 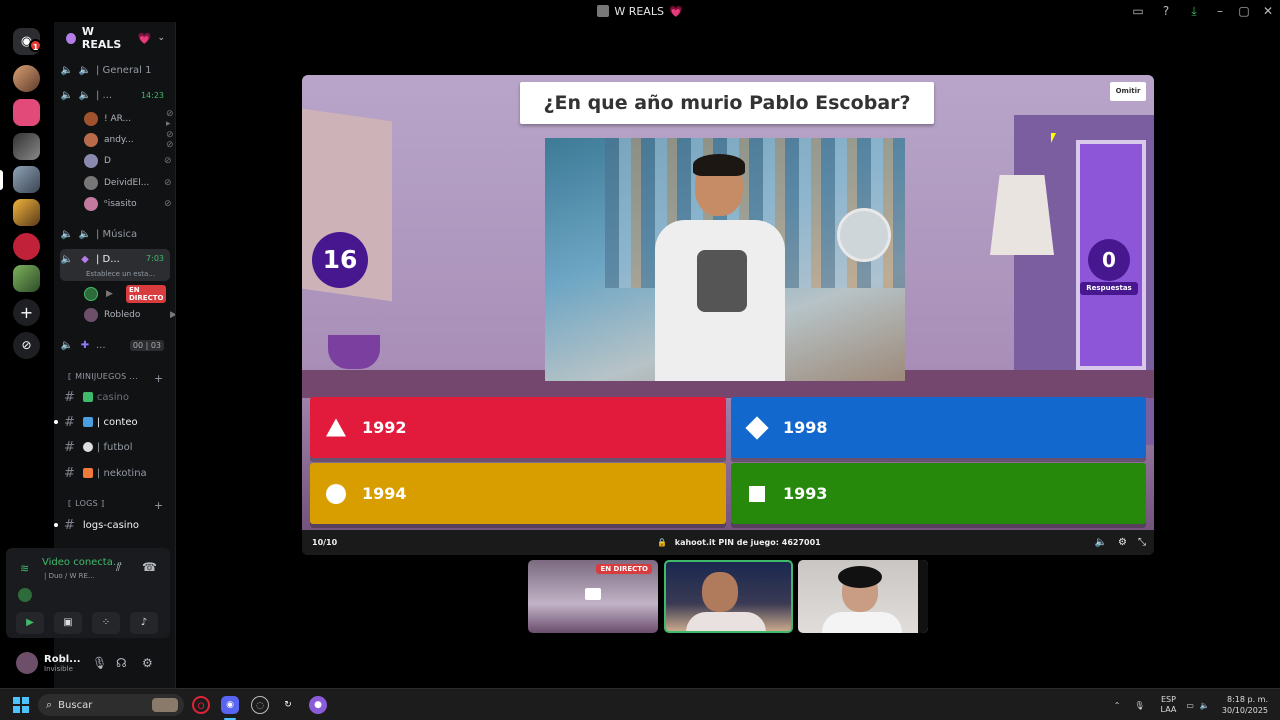 I want to click on minimize-button: –, so click(x=1220, y=11).